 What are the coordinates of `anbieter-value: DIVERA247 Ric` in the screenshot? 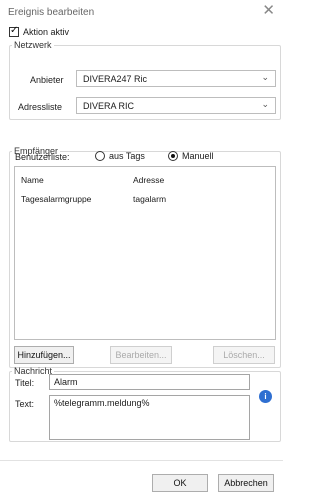 It's located at (115, 79).